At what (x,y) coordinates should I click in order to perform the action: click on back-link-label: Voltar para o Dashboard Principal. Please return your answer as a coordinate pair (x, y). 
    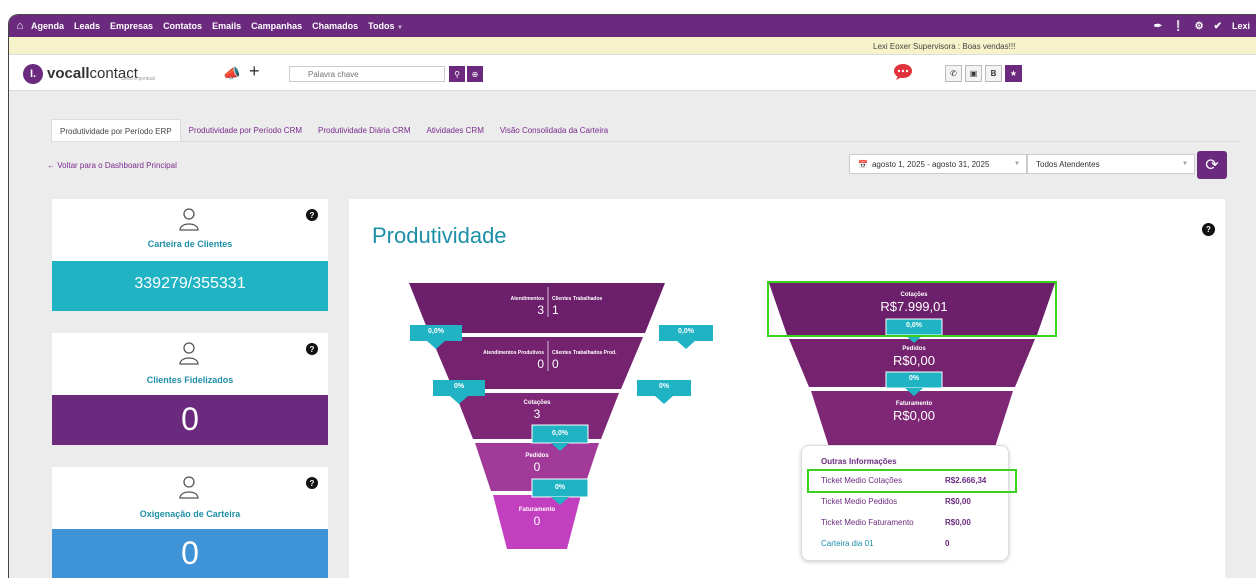
    Looking at the image, I should click on (117, 165).